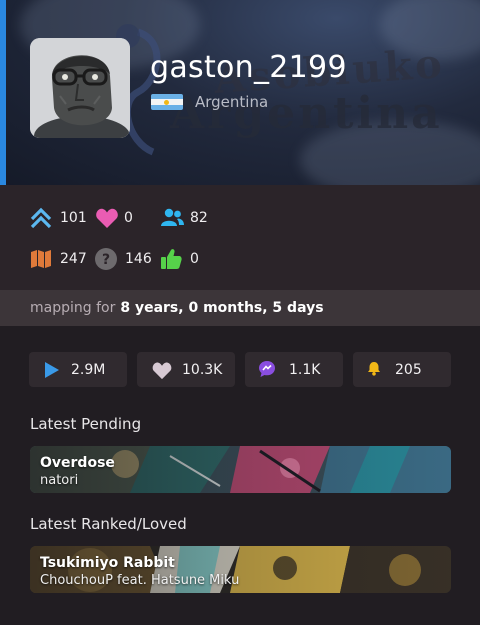 The height and width of the screenshot is (625, 480). Describe the element at coordinates (199, 218) in the screenshot. I see `stat-followers-value: 82` at that location.